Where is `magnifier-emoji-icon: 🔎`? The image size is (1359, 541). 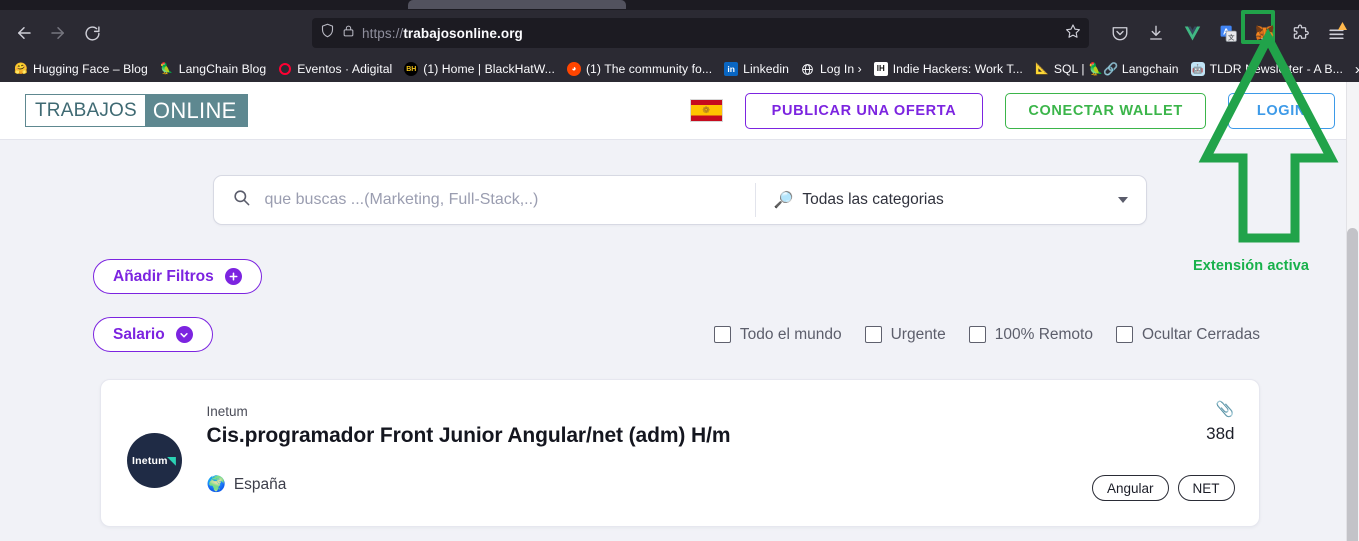
magnifier-emoji-icon: 🔎 is located at coordinates (783, 200).